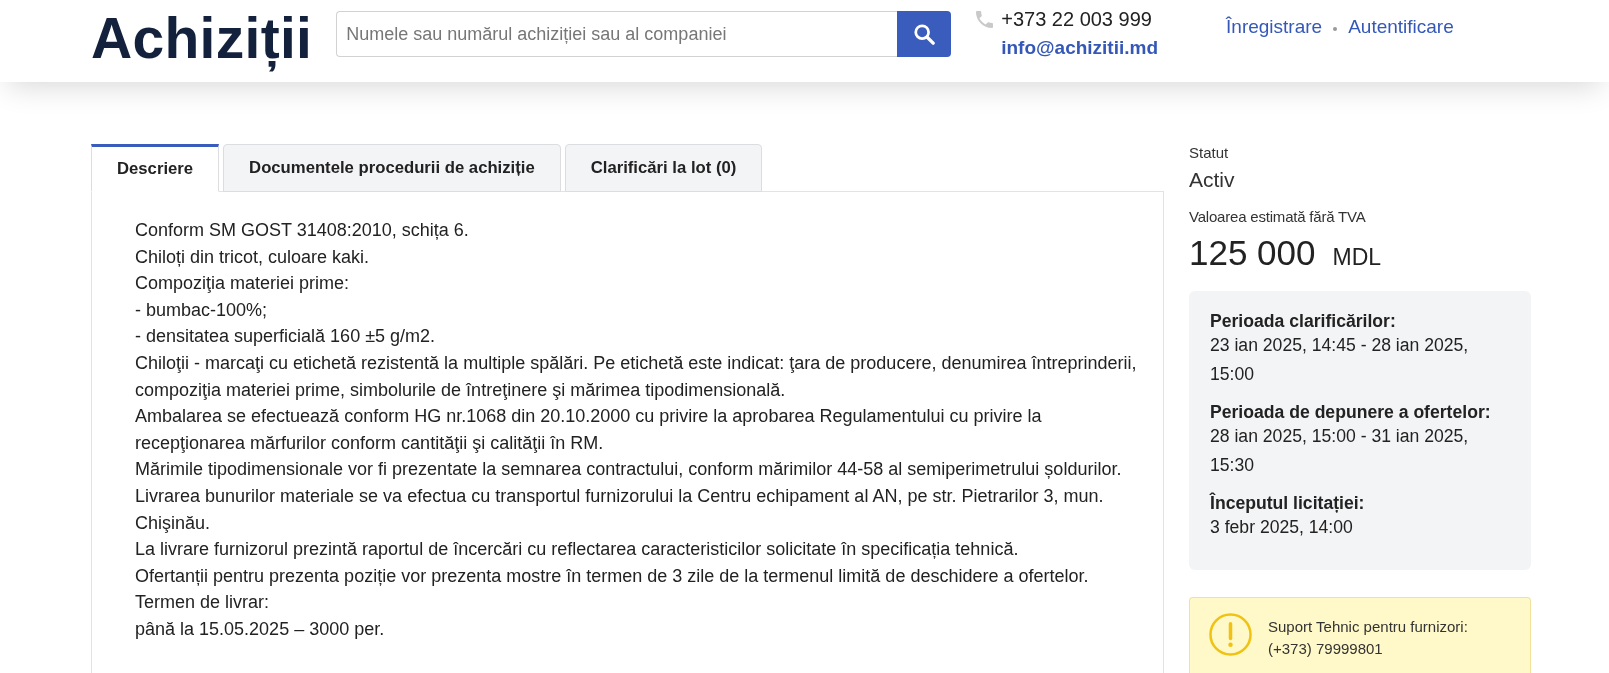  Describe the element at coordinates (617, 34) in the screenshot. I see `search-field: Numele sau numărul achiziției sau al companiei` at that location.